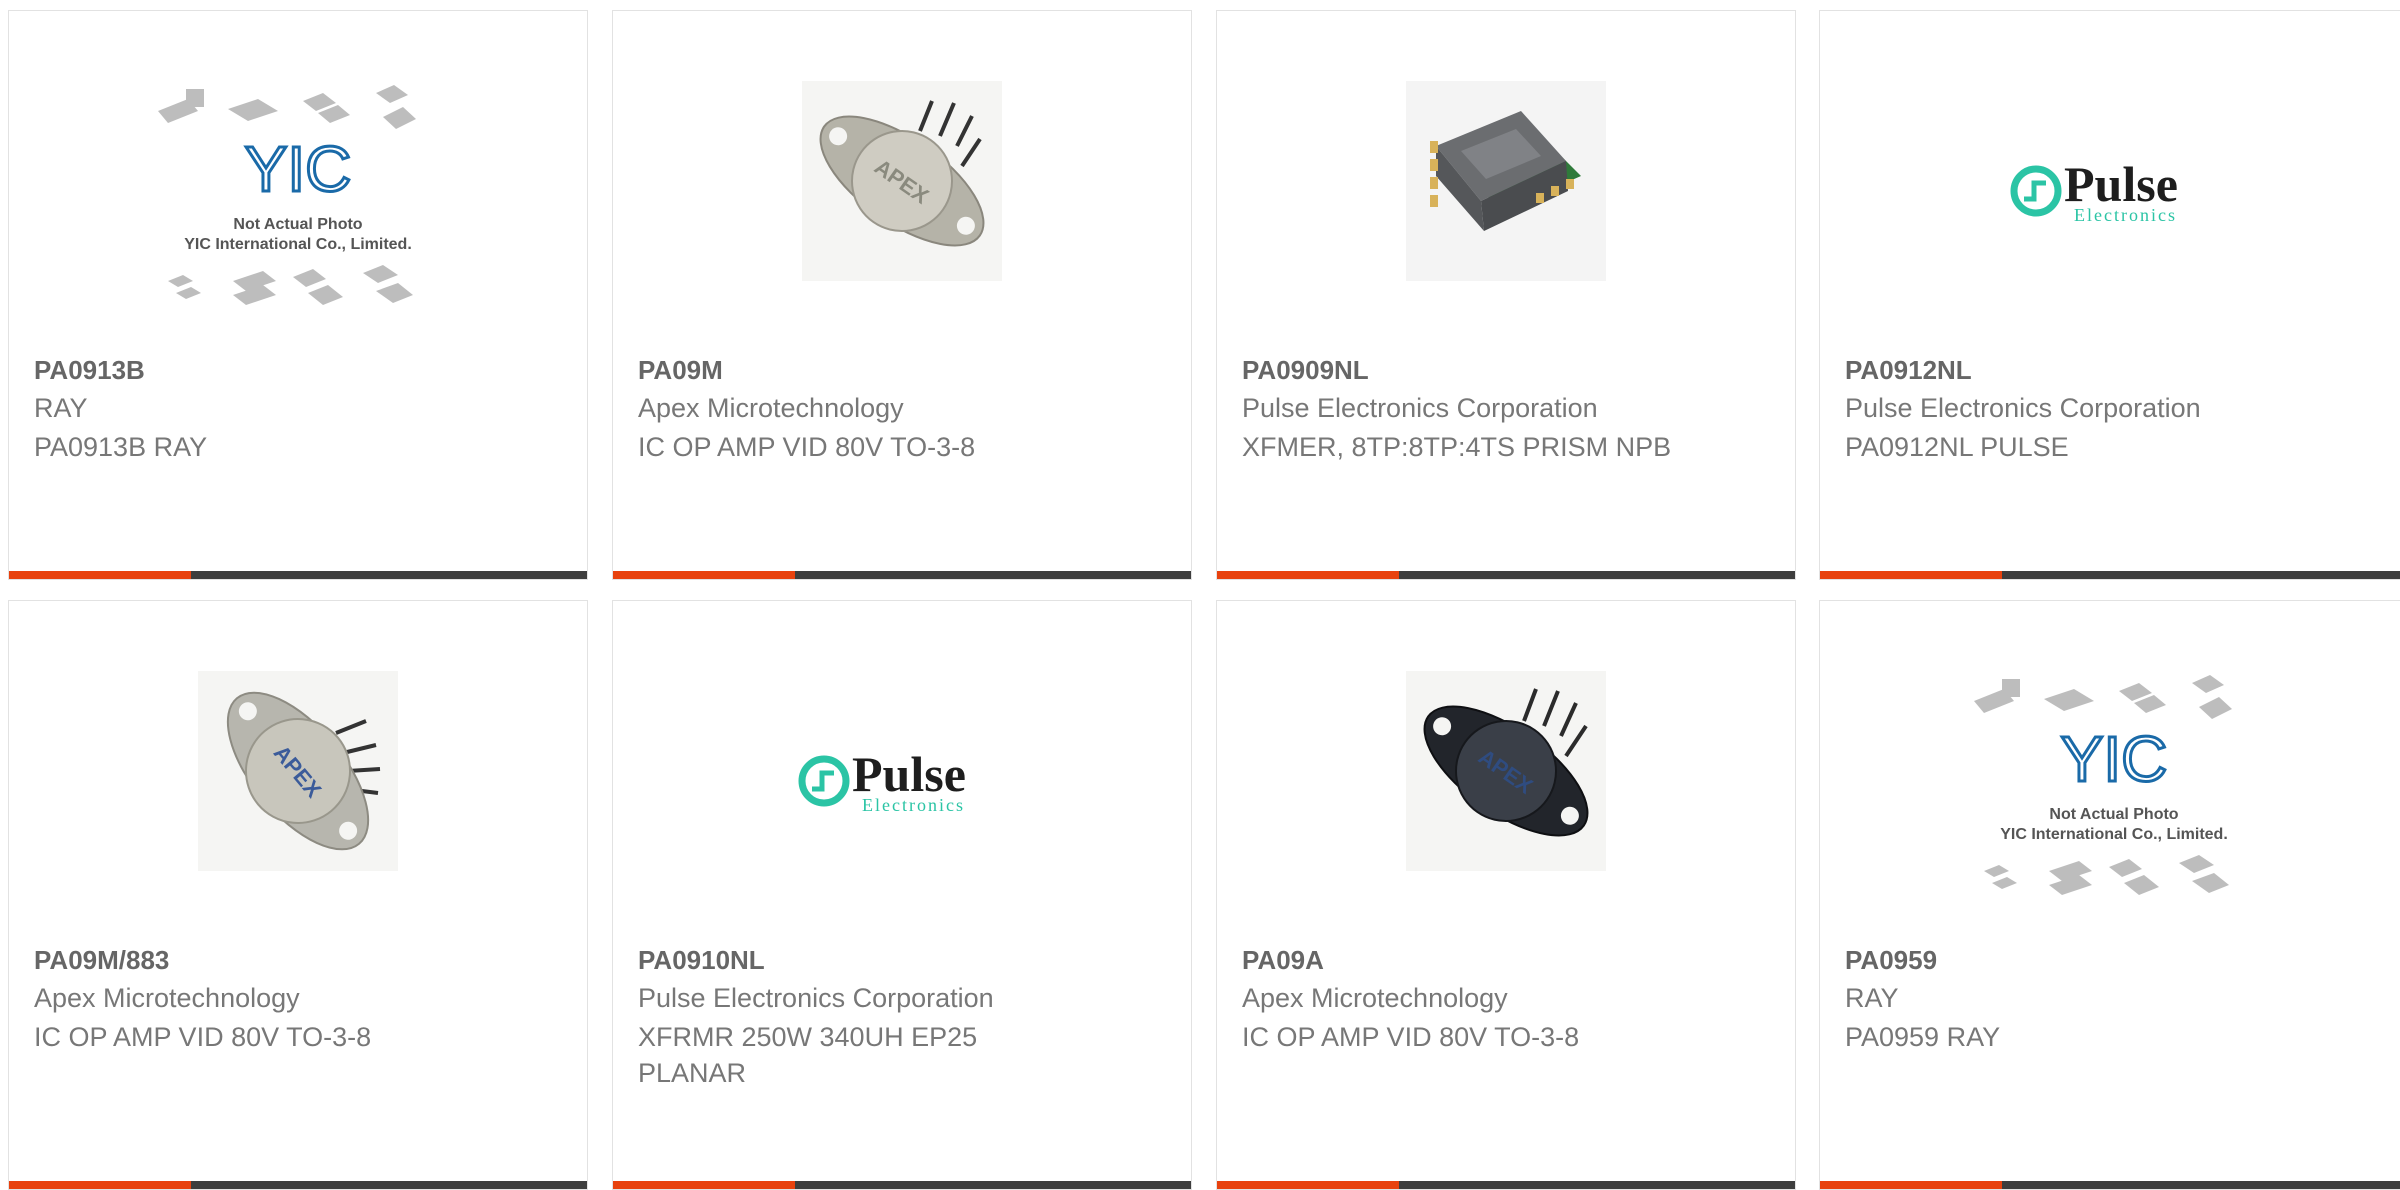 The image size is (2400, 1190). Describe the element at coordinates (101, 960) in the screenshot. I see `part-number: PA09M/883` at that location.